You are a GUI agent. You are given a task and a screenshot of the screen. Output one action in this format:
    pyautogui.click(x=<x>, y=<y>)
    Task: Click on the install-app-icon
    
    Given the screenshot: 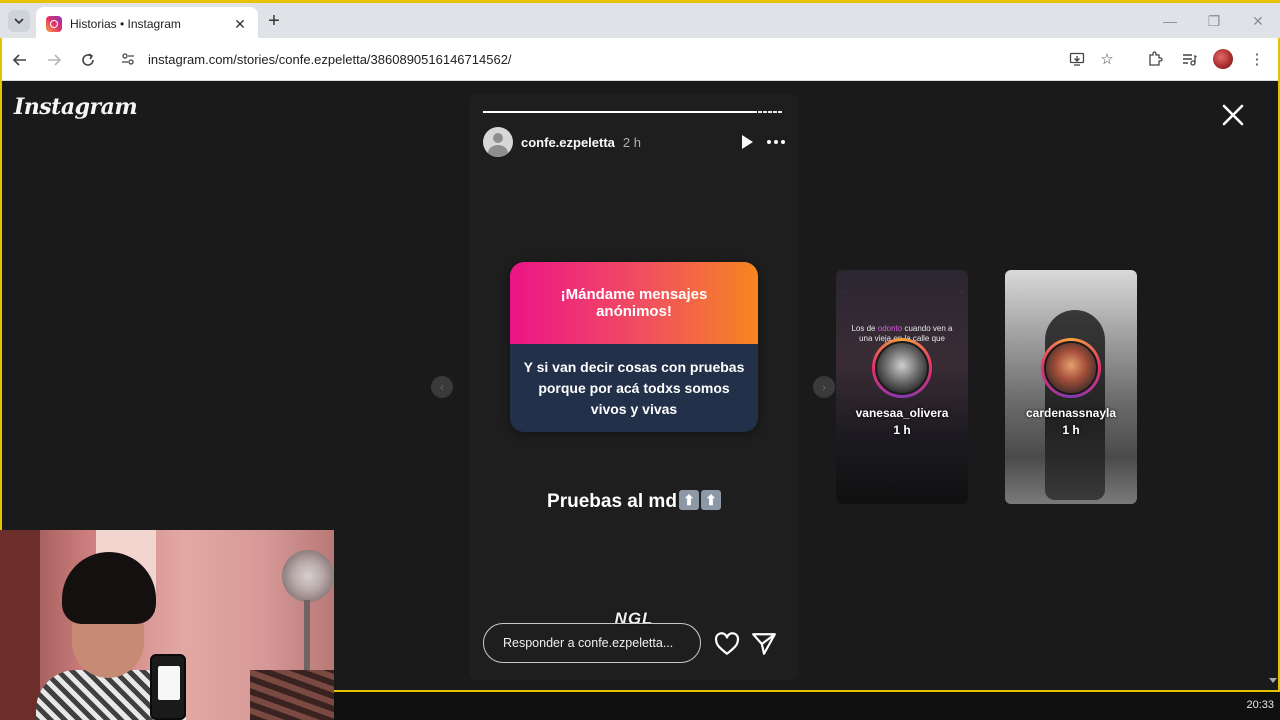 What is the action you would take?
    pyautogui.click(x=1077, y=59)
    